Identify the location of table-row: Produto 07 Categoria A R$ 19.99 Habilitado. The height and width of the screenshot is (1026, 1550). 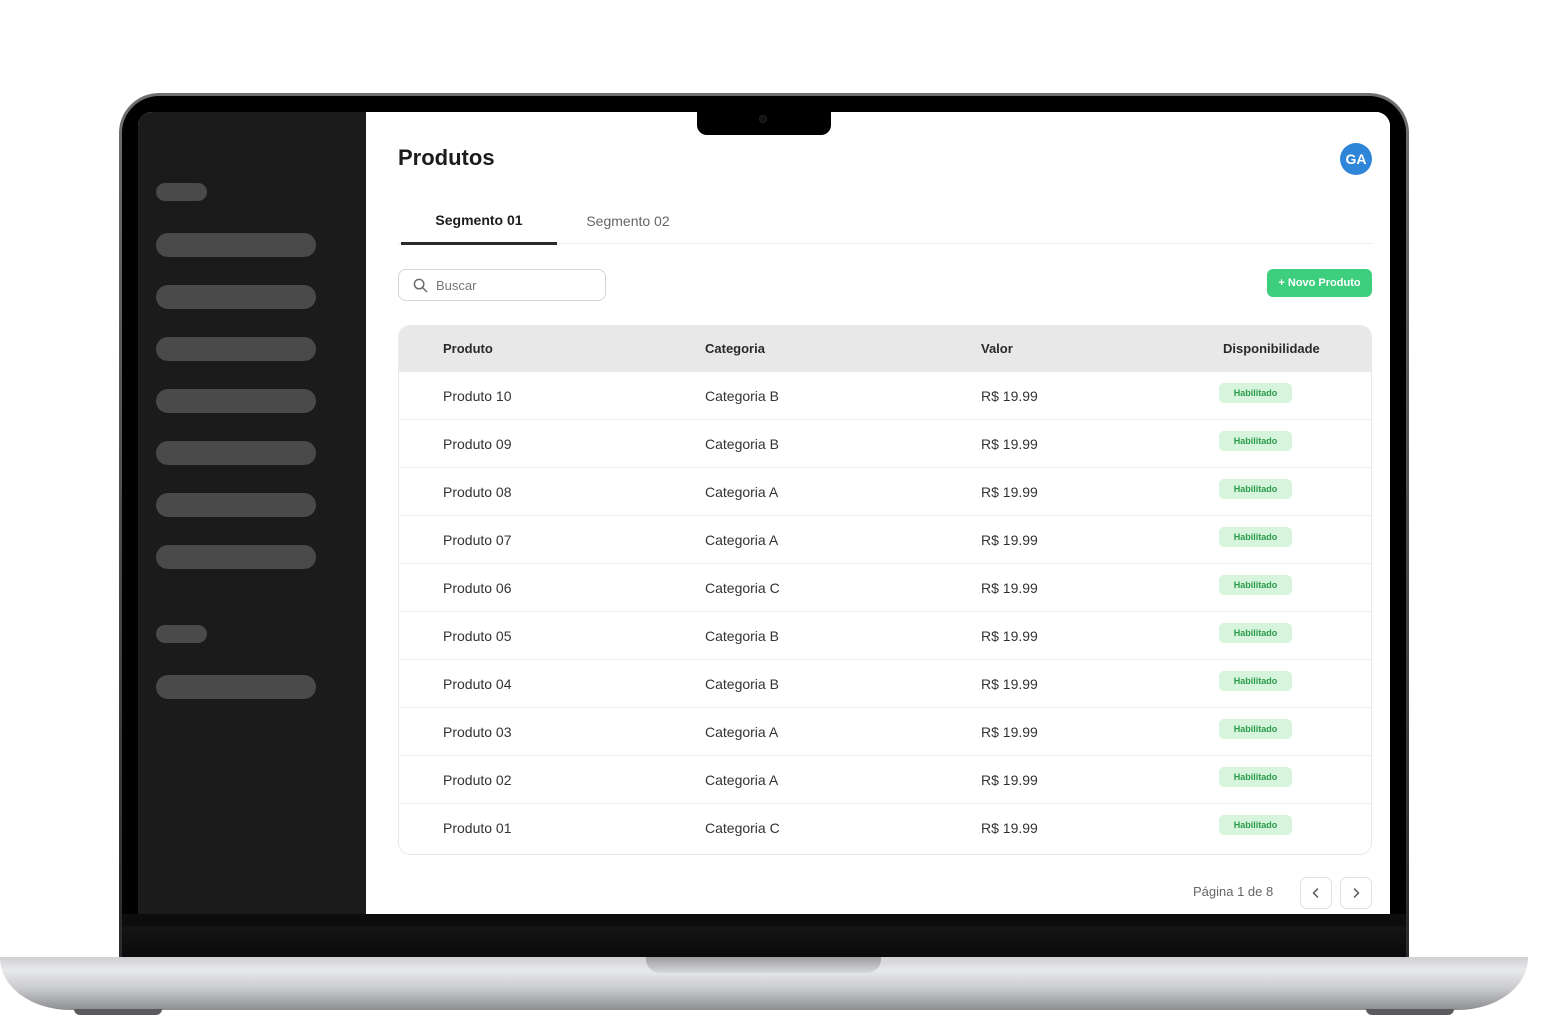
(885, 539).